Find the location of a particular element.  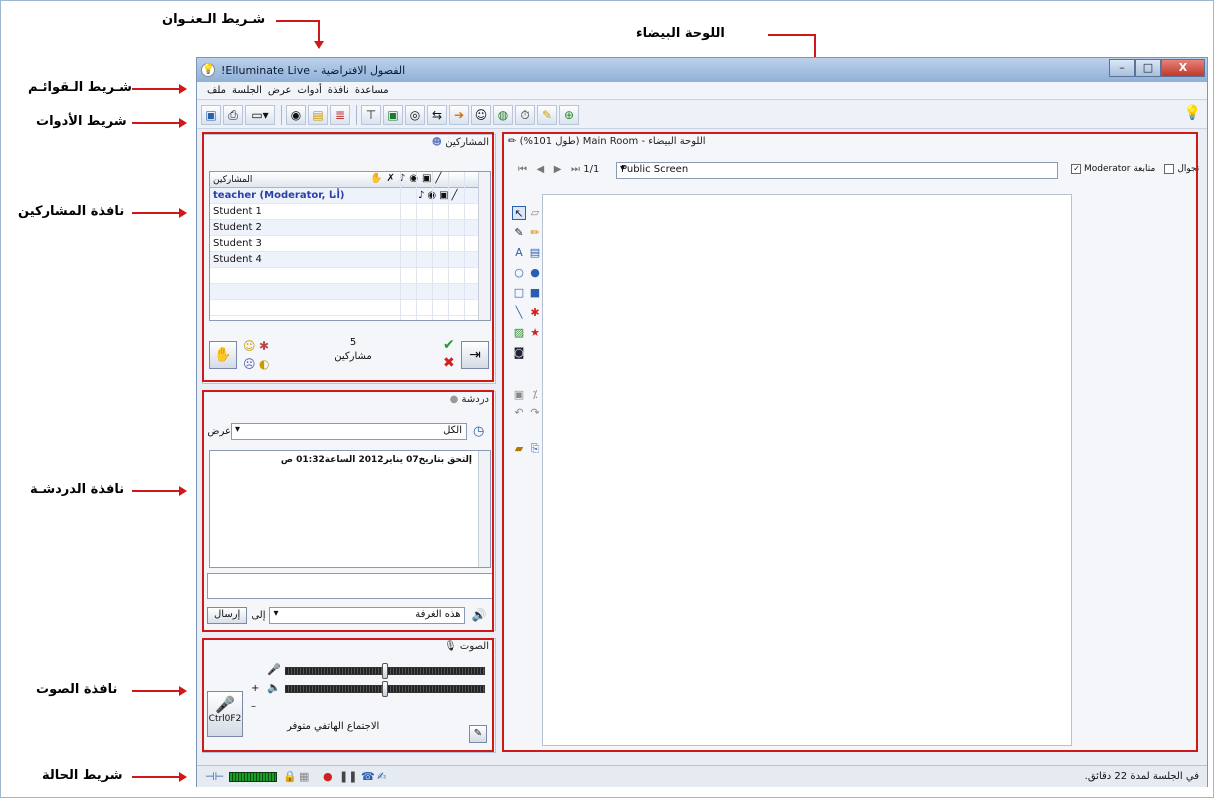

menu-tools: أدوات is located at coordinates (309, 90).